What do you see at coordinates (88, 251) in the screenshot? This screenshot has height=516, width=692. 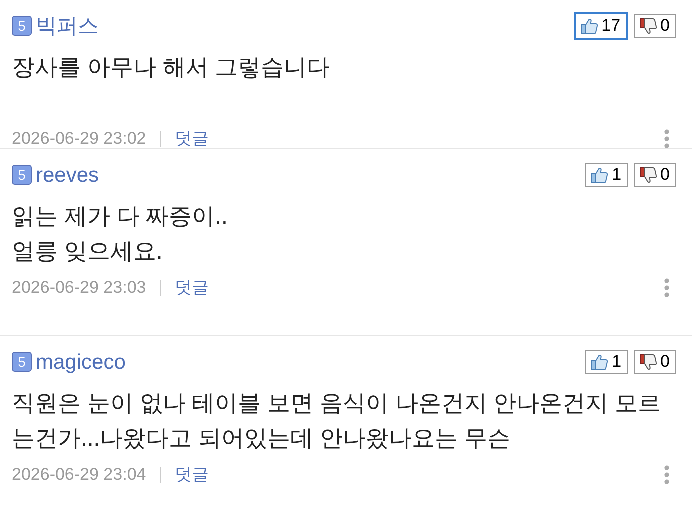 I see `comment-text: 얼릉 잊으세요.` at bounding box center [88, 251].